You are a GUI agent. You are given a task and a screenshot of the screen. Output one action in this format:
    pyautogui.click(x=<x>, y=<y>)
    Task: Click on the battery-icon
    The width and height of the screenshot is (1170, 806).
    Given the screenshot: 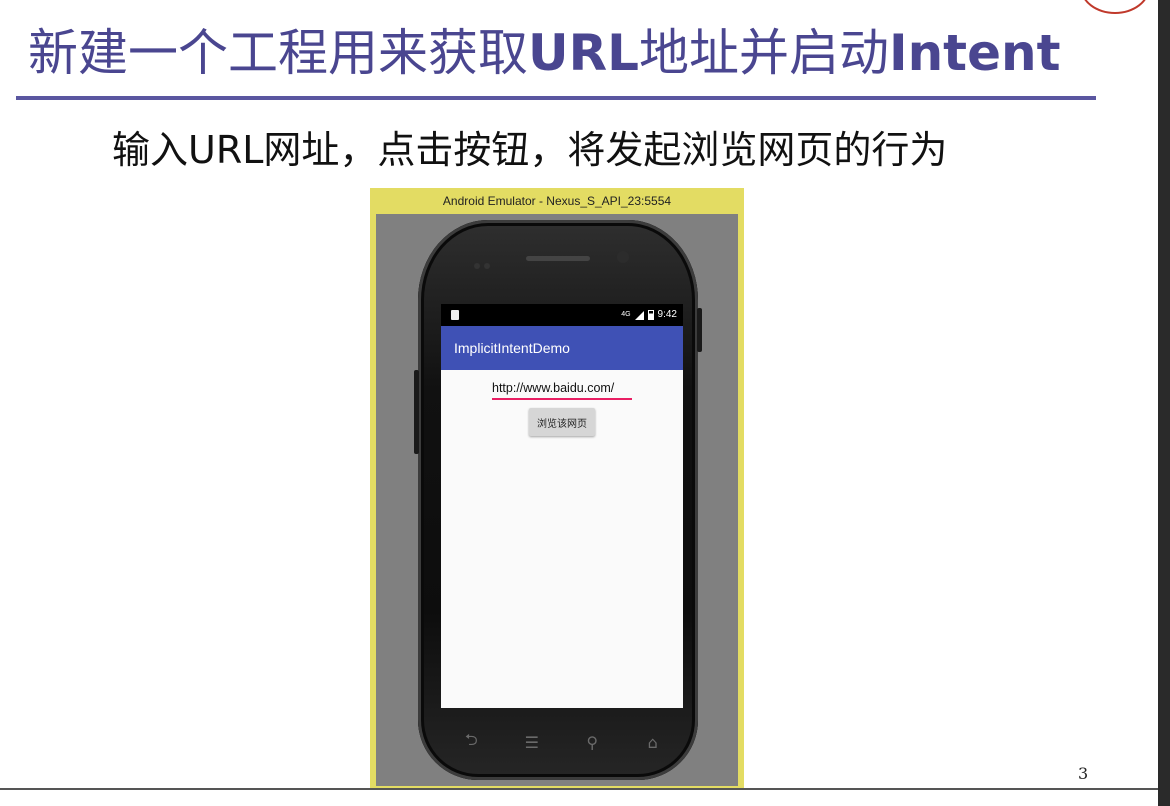 What is the action you would take?
    pyautogui.click(x=650, y=315)
    